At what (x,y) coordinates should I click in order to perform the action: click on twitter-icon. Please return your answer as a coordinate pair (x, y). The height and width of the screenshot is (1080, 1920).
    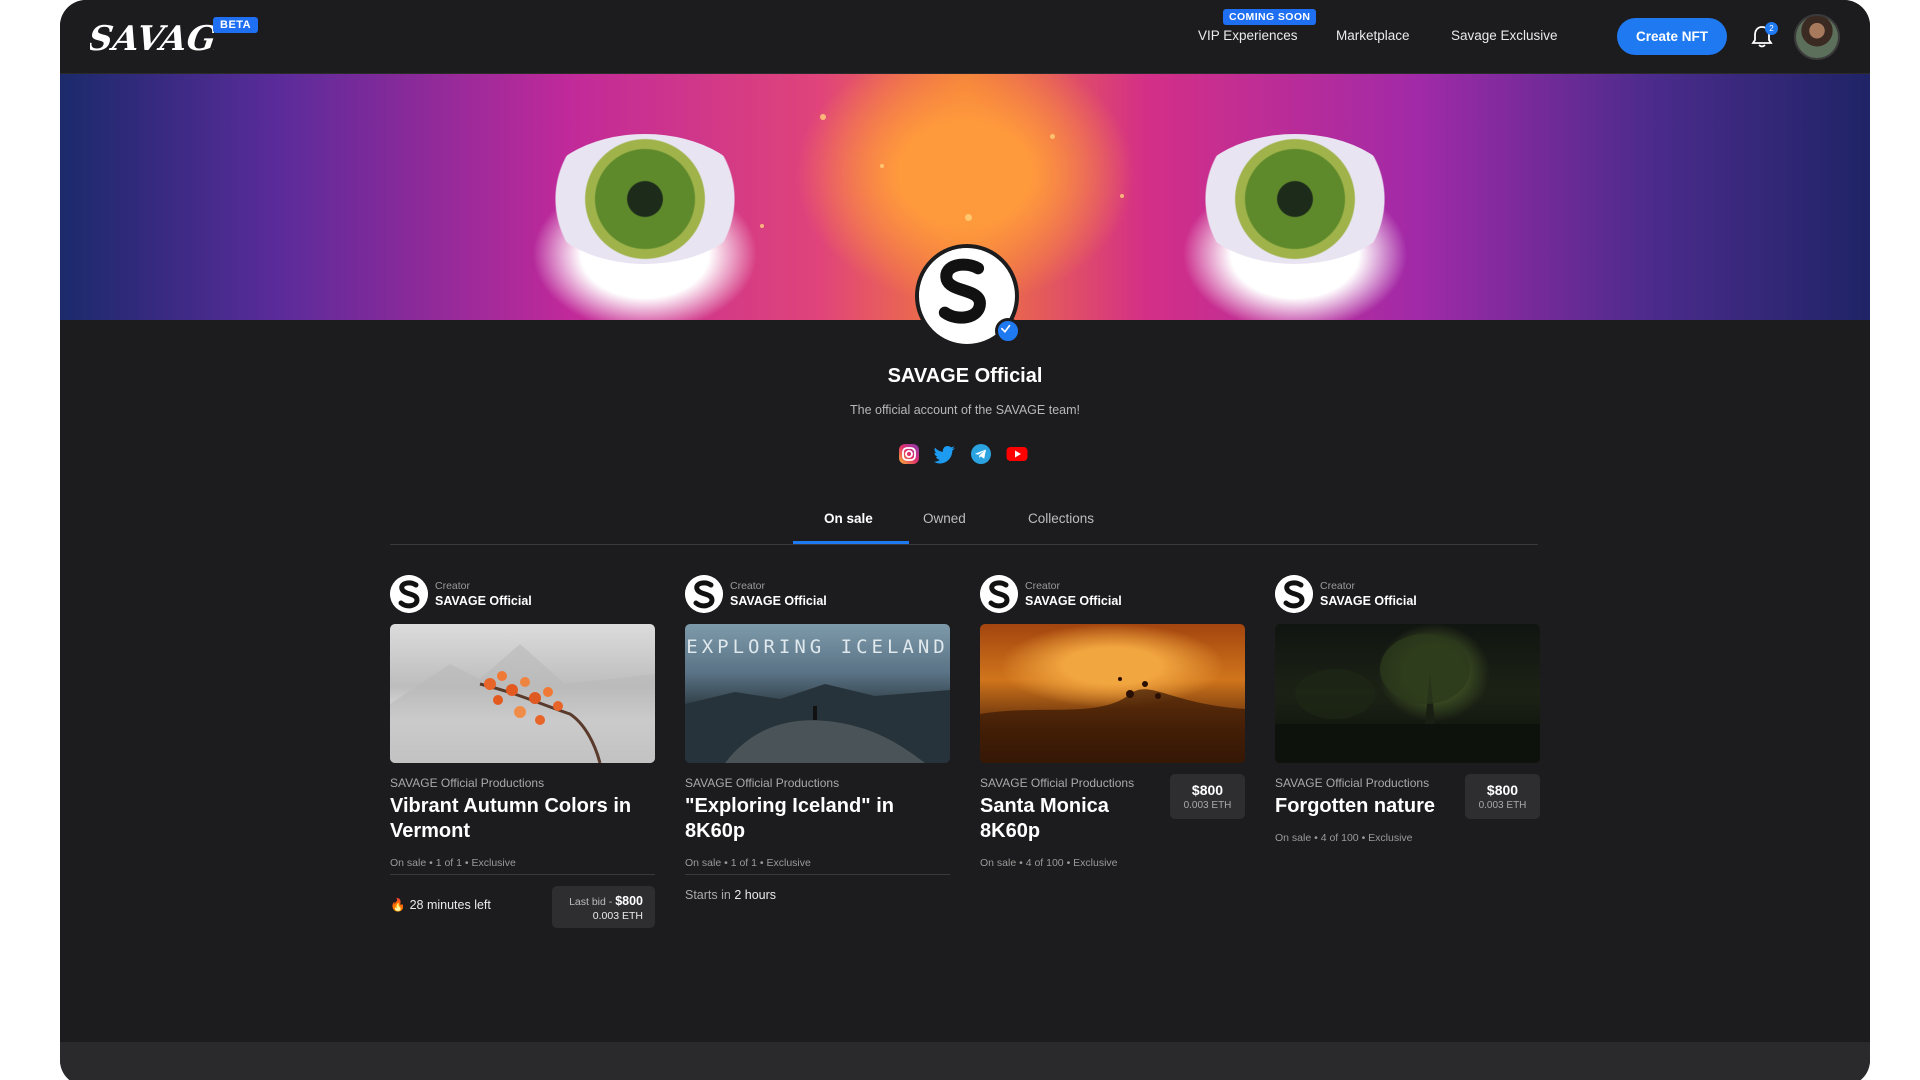
    Looking at the image, I should click on (945, 454).